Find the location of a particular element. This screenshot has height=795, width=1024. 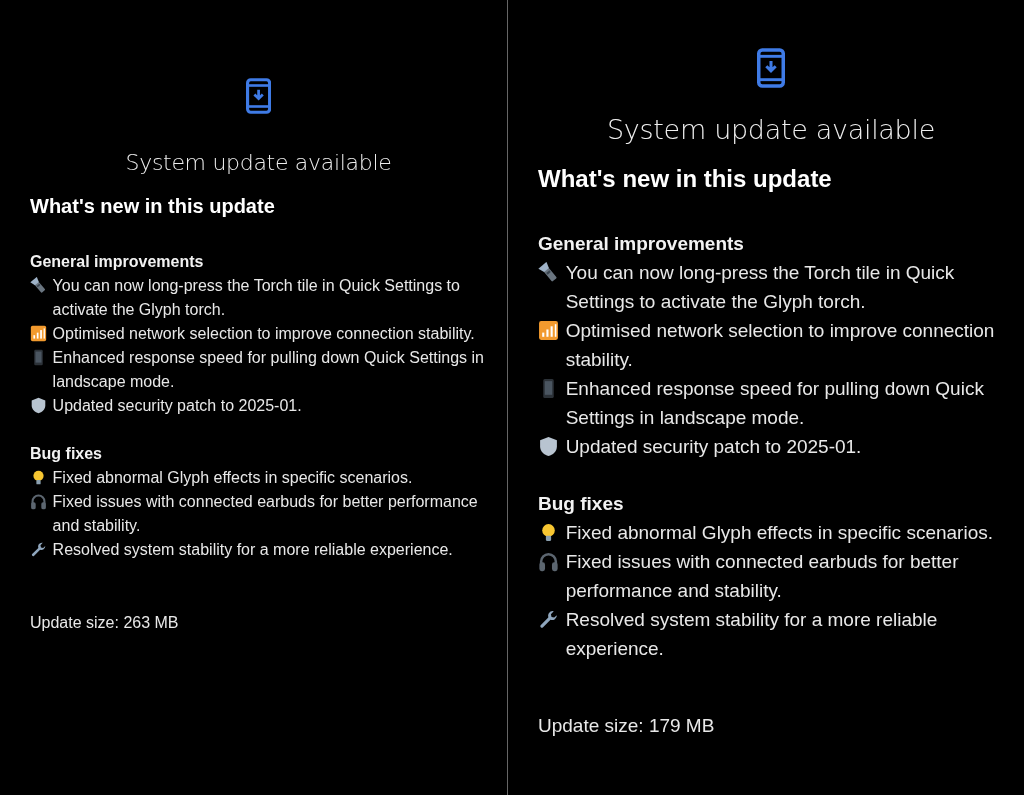

update-size: Update size: 263 MB is located at coordinates (105, 623).